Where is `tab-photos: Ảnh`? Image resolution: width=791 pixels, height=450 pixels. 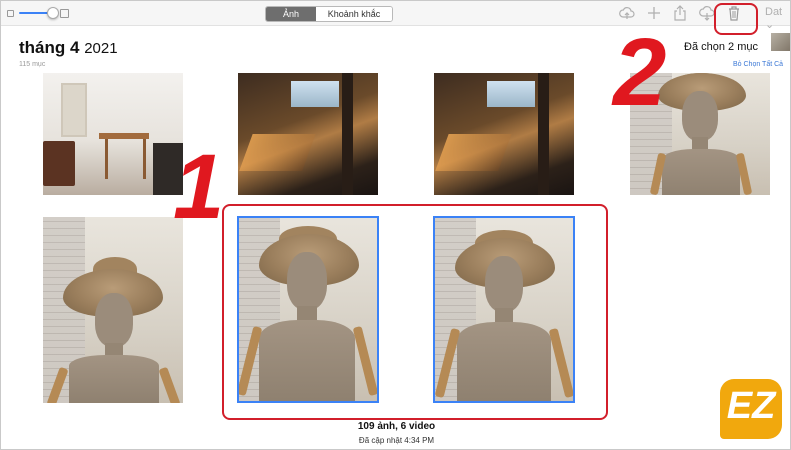 tab-photos: Ảnh is located at coordinates (291, 14).